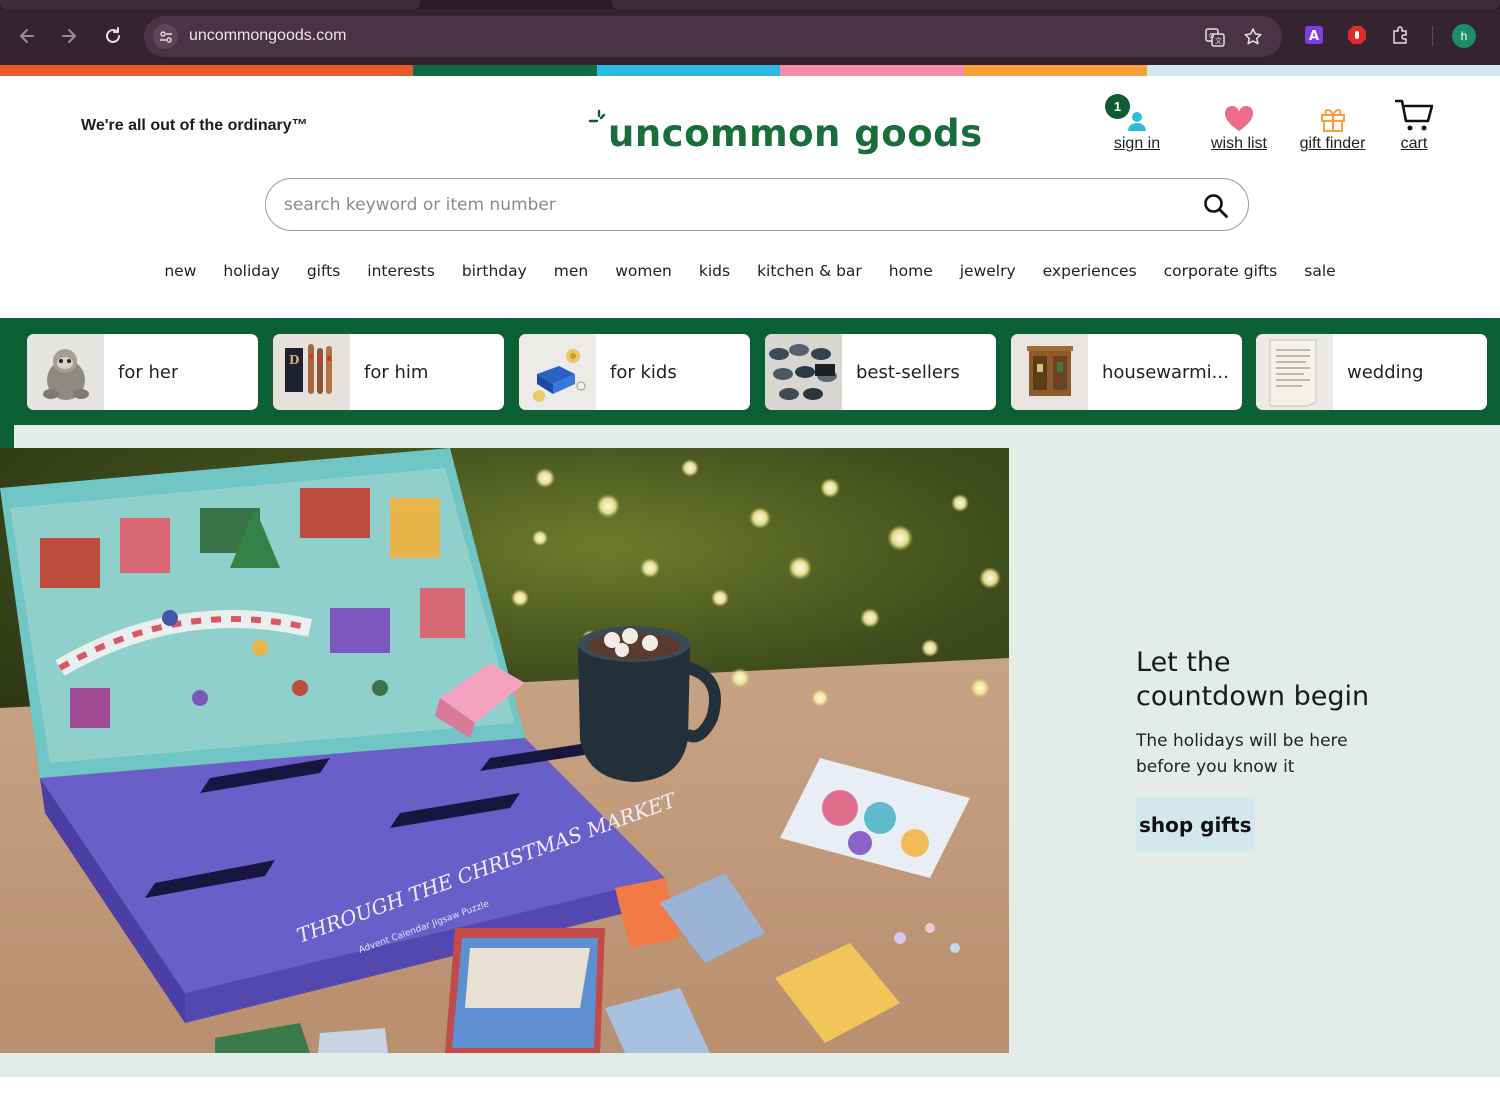 Image resolution: width=1500 pixels, height=1093 pixels. I want to click on sign-in-link: sign in, so click(1137, 126).